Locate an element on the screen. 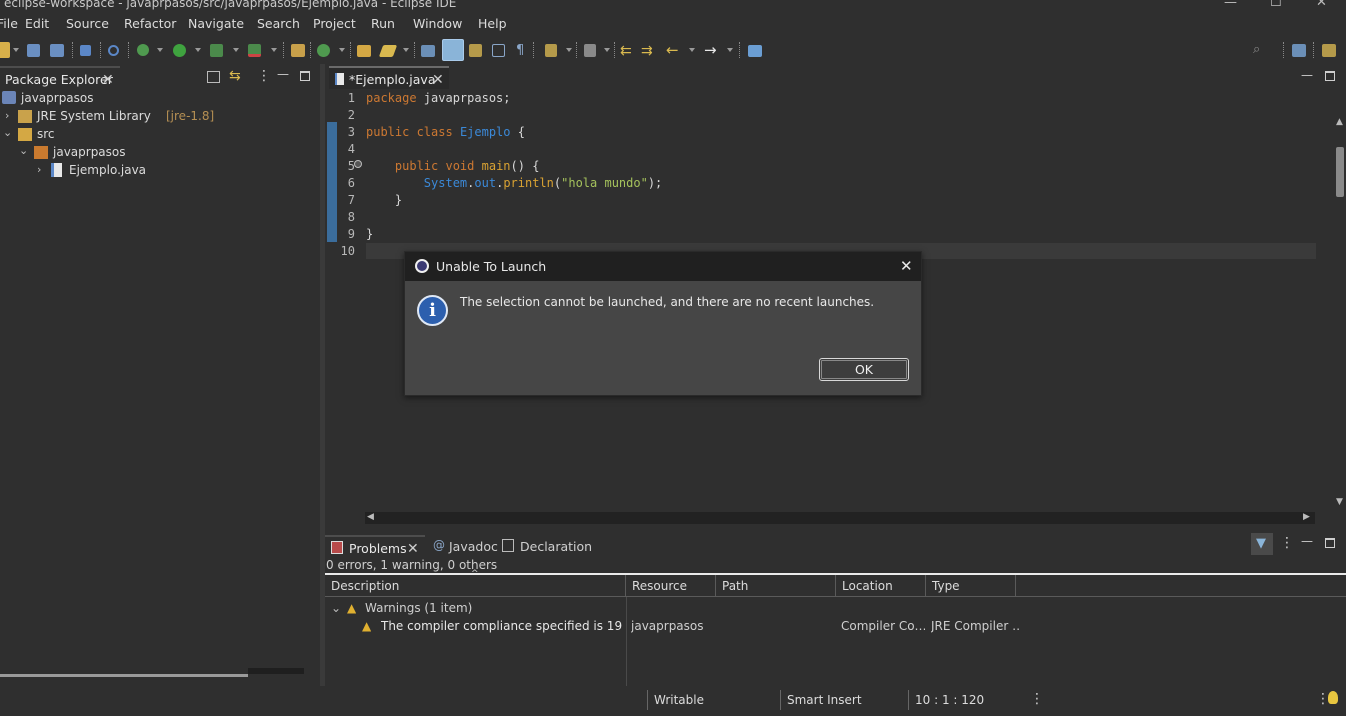  open-task-icon is located at coordinates (364, 51).